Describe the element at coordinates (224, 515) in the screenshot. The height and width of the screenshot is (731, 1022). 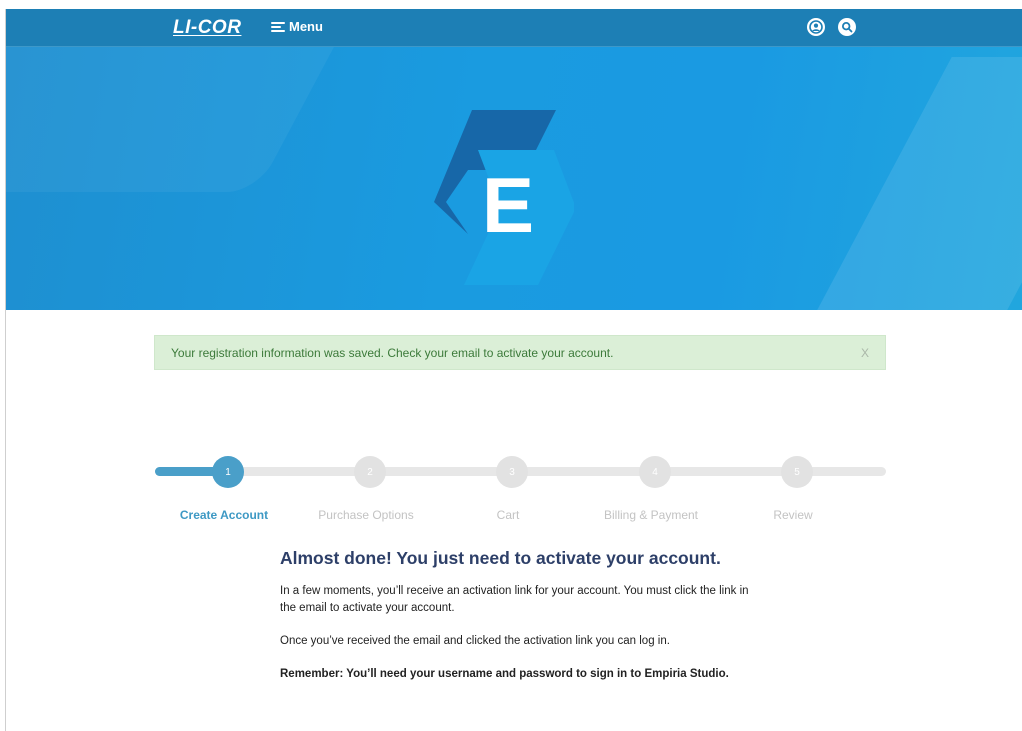
I see `step-1-label: Create Account` at that location.